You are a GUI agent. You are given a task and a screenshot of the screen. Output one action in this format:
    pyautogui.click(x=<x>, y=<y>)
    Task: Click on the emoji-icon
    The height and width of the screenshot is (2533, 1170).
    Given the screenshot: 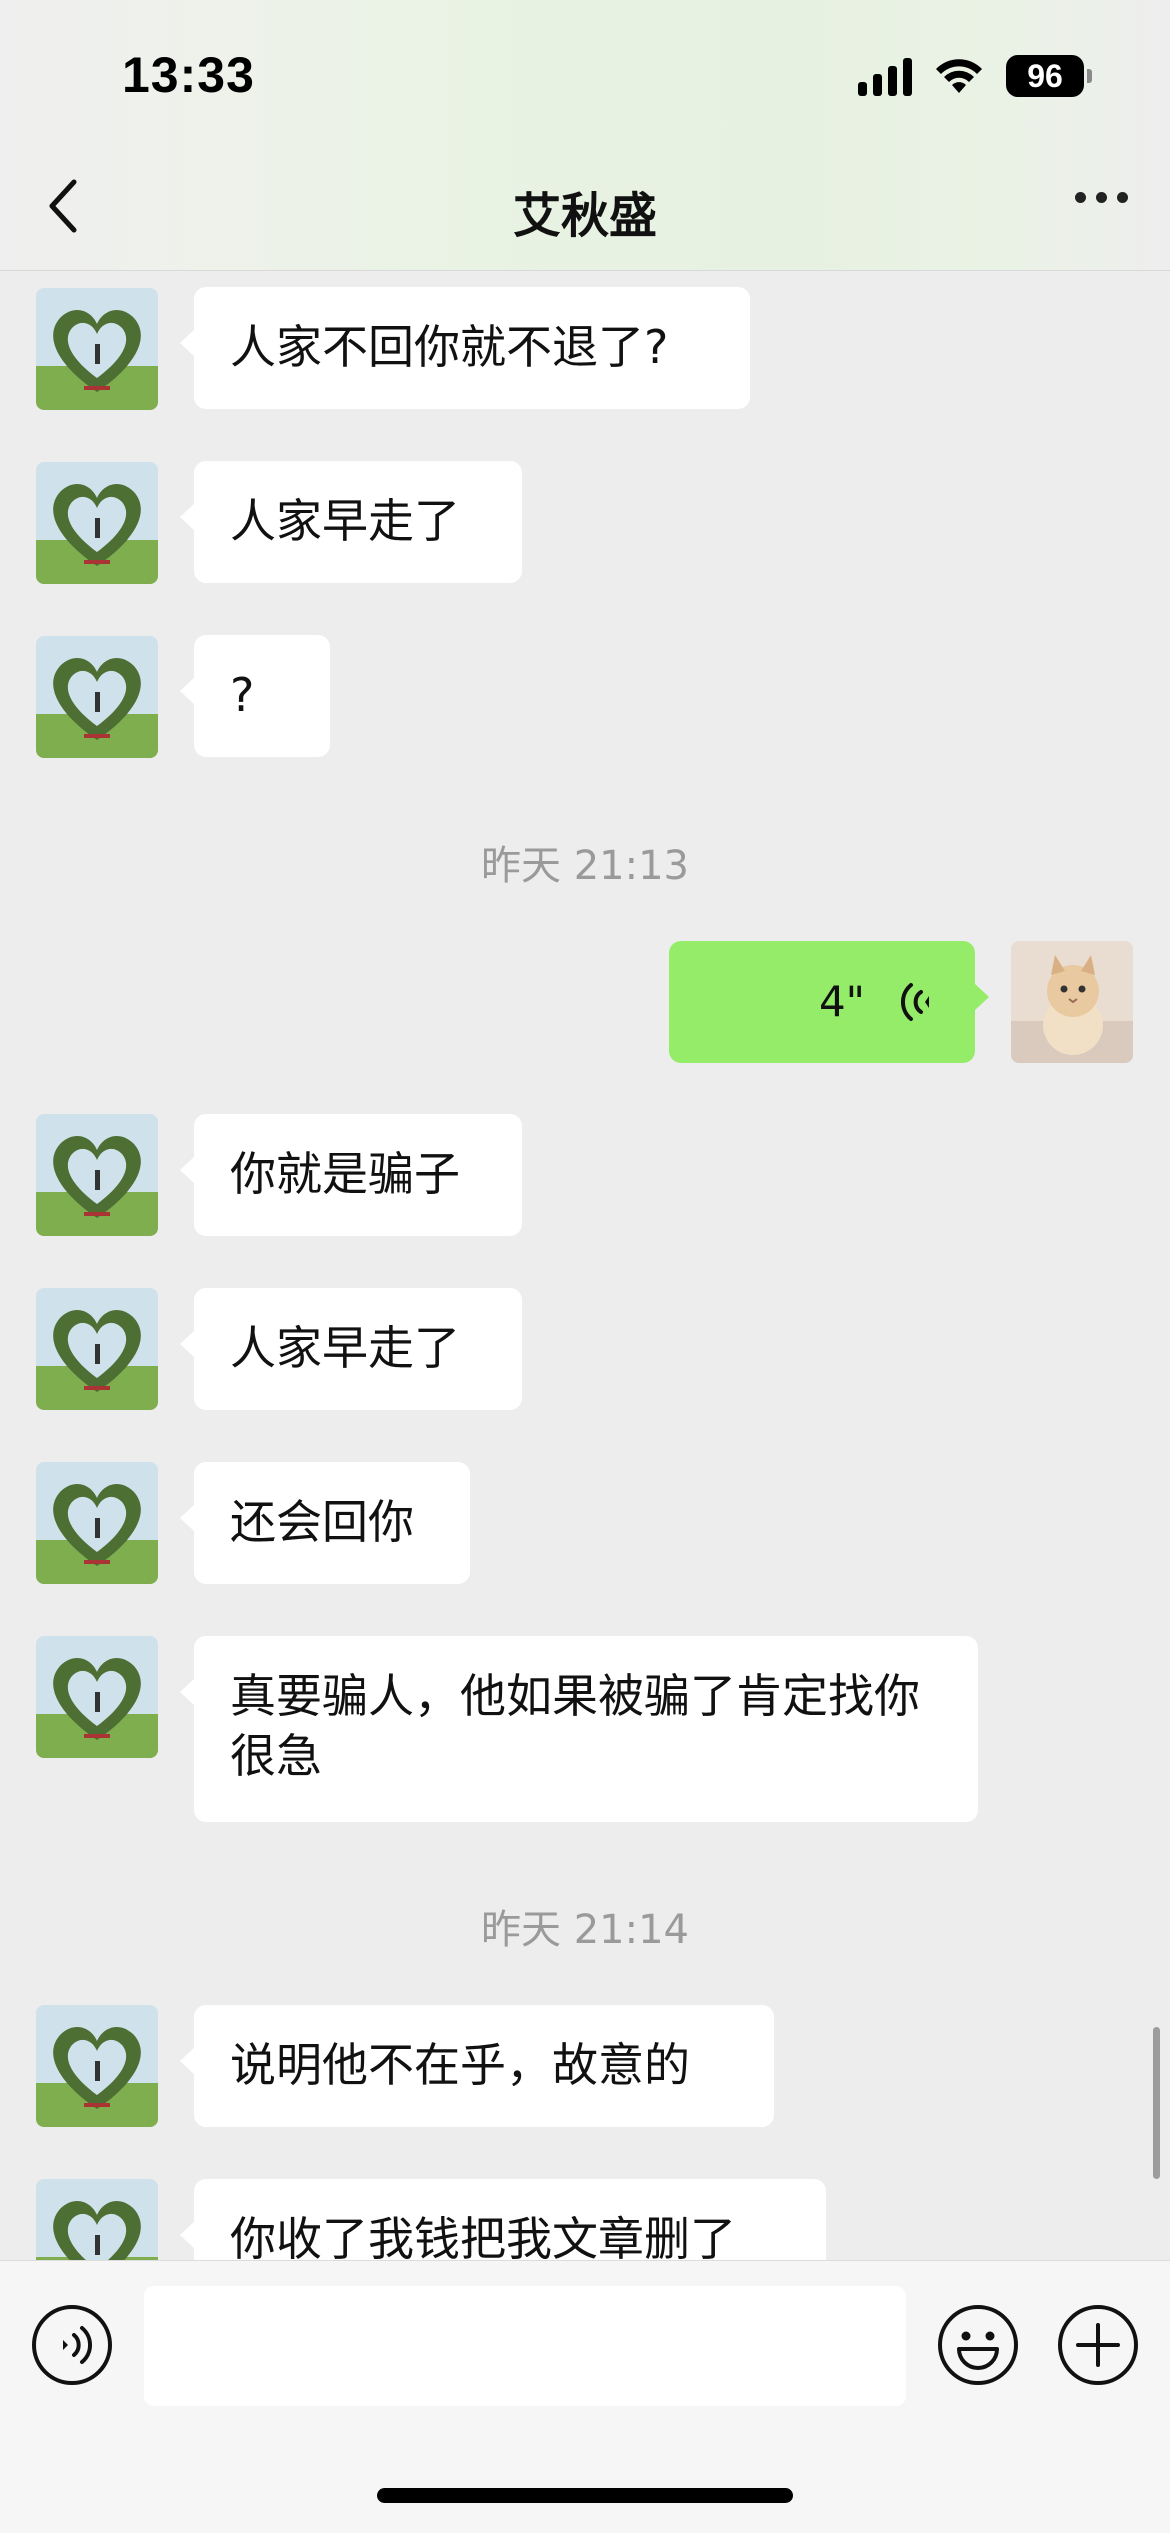 What is the action you would take?
    pyautogui.click(x=978, y=2345)
    